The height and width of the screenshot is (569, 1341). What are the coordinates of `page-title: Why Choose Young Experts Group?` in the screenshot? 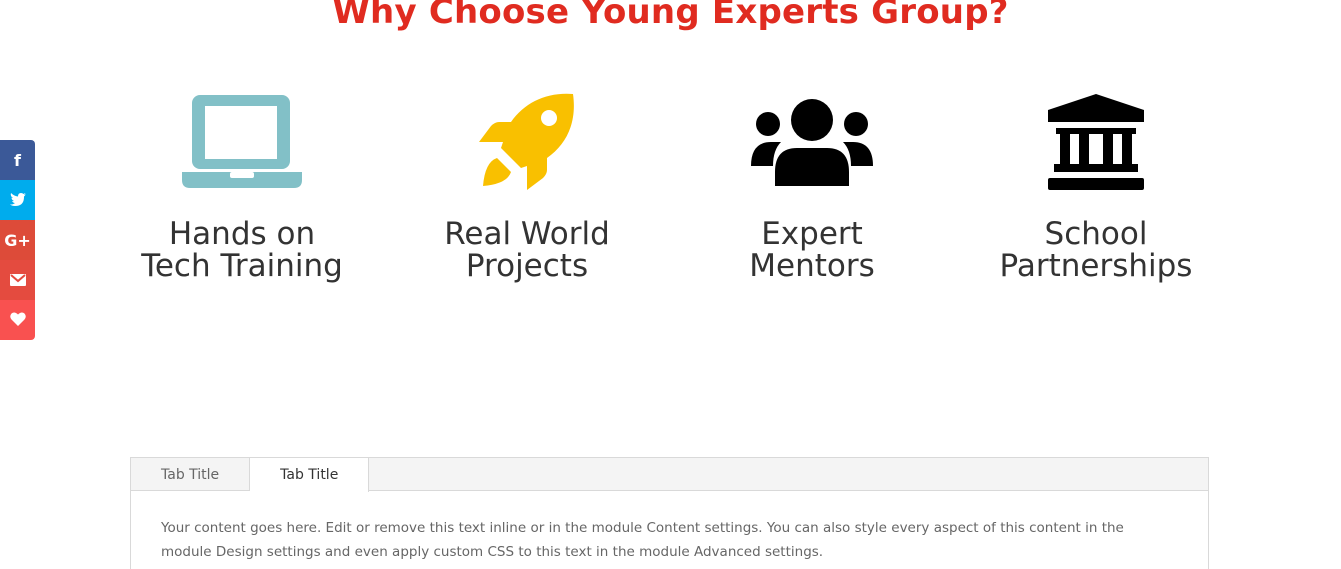 It's located at (670, 16).